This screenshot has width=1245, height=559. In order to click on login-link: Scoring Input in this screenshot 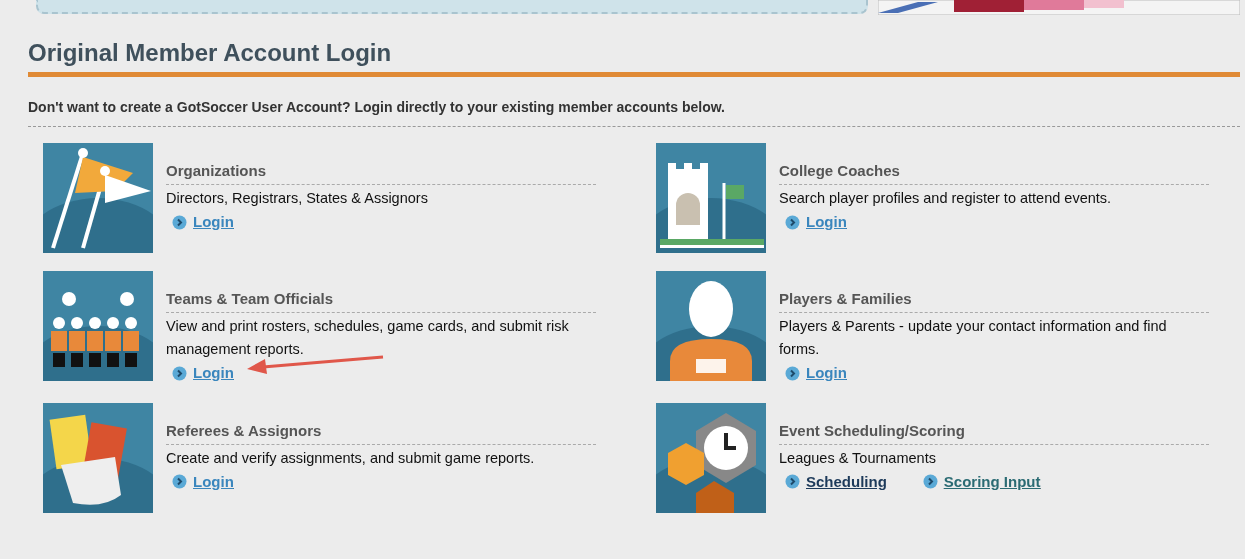, I will do `click(992, 481)`.